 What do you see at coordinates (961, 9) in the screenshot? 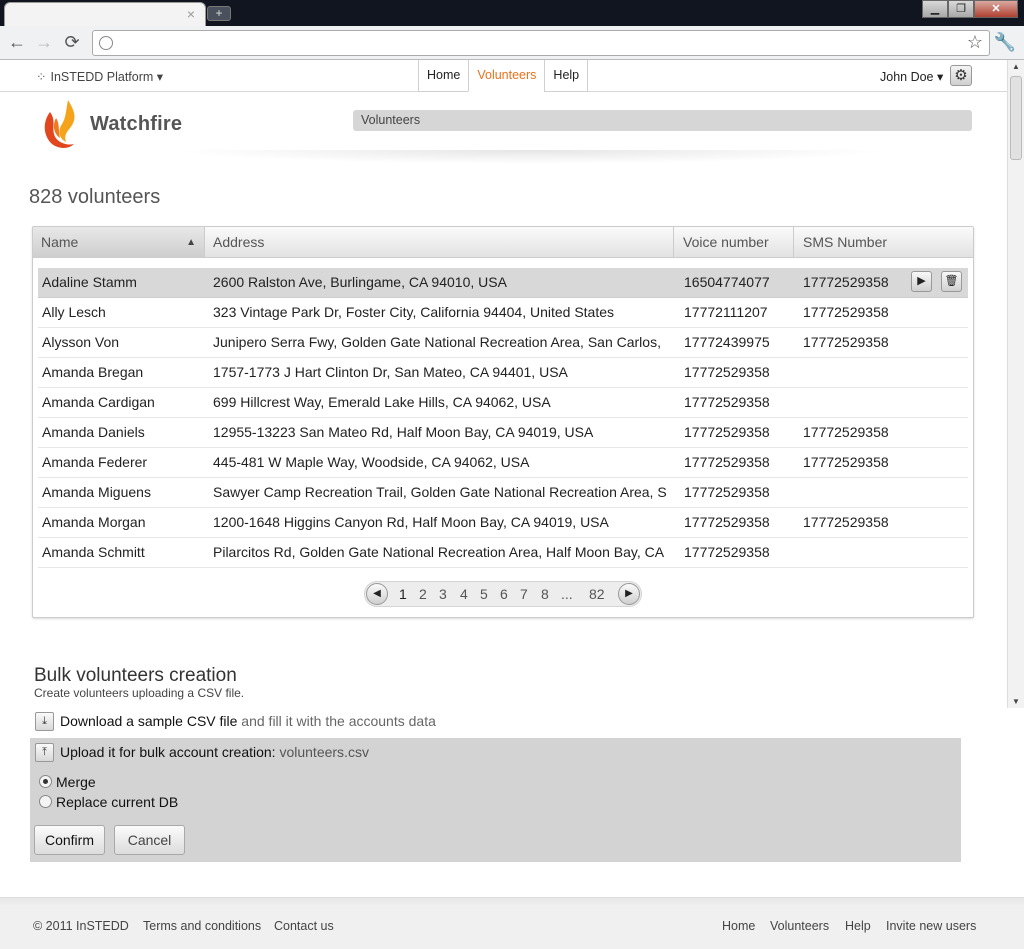
I see `maximize-icon: ❐` at bounding box center [961, 9].